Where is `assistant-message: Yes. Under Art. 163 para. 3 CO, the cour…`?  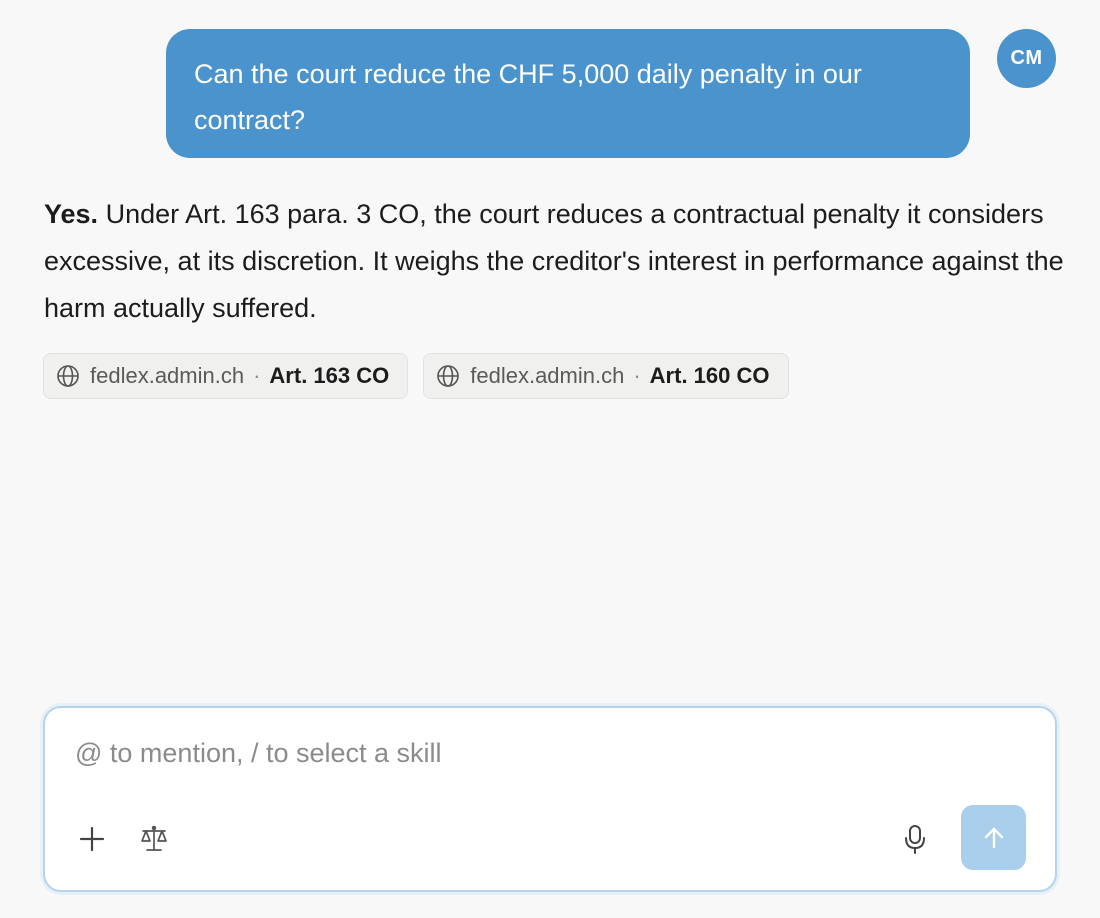
assistant-message: Yes. Under Art. 163 para. 3 CO, the cour… is located at coordinates (554, 261).